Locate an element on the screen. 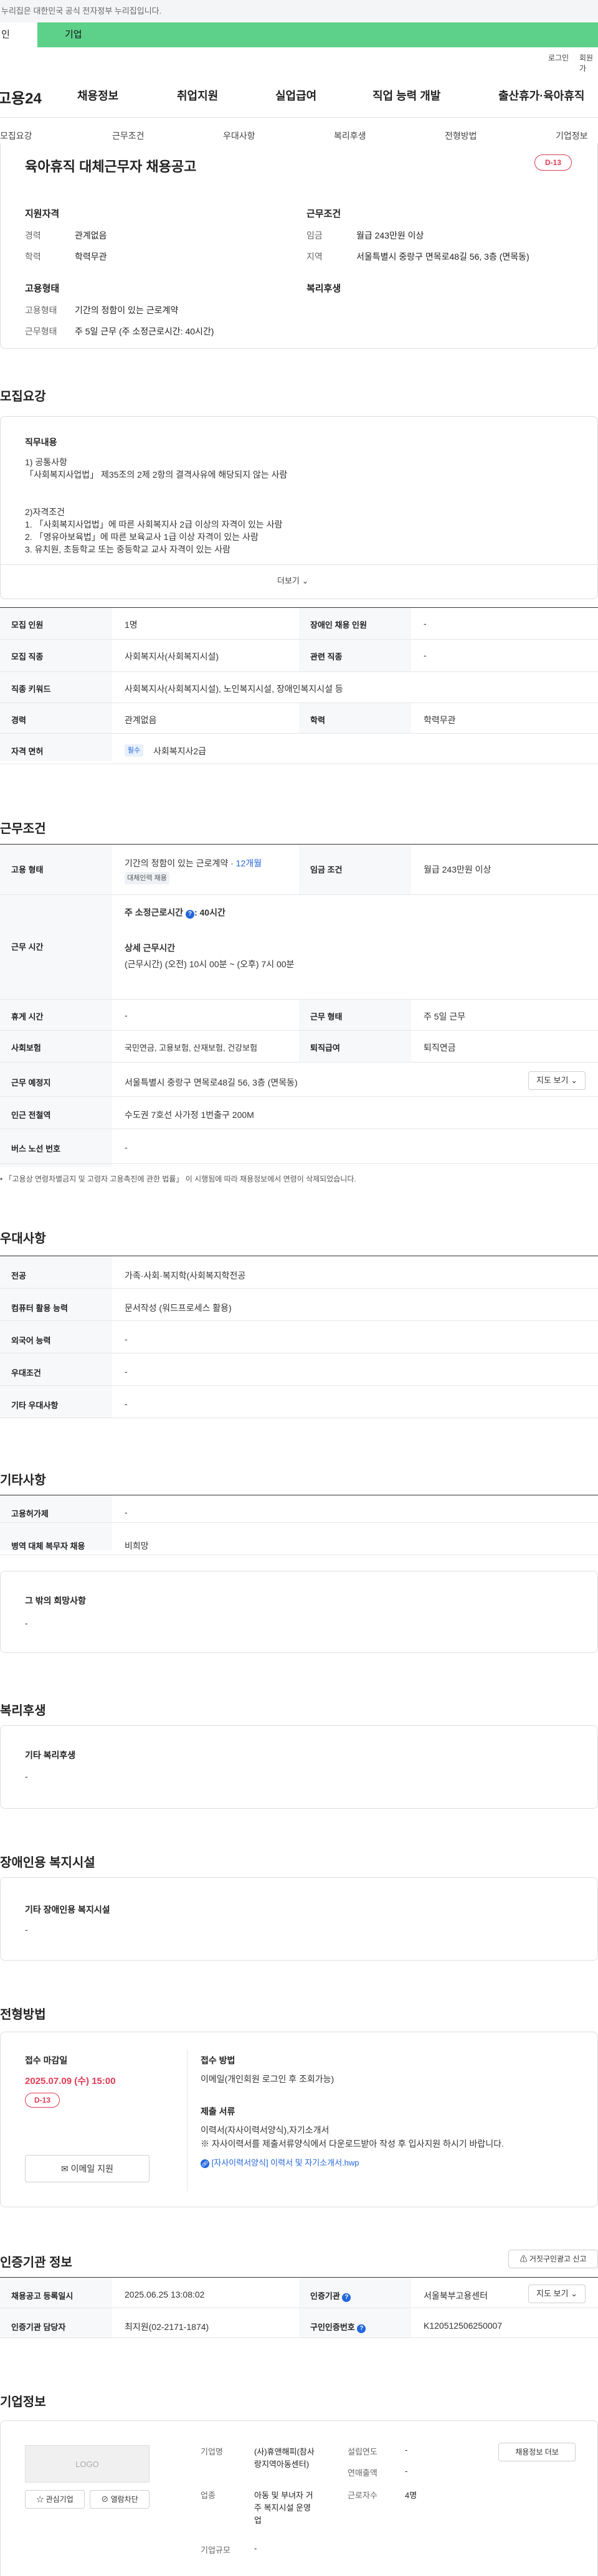  subnav-welfare: 복리후생 is located at coordinates (350, 136).